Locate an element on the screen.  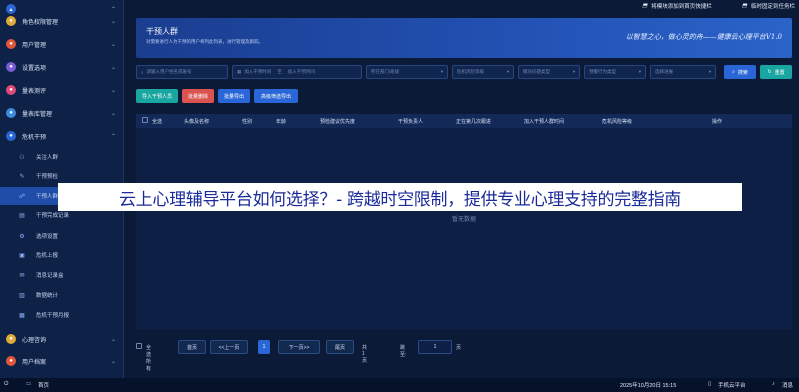
record-icon: ▤ is located at coordinates (22, 215).